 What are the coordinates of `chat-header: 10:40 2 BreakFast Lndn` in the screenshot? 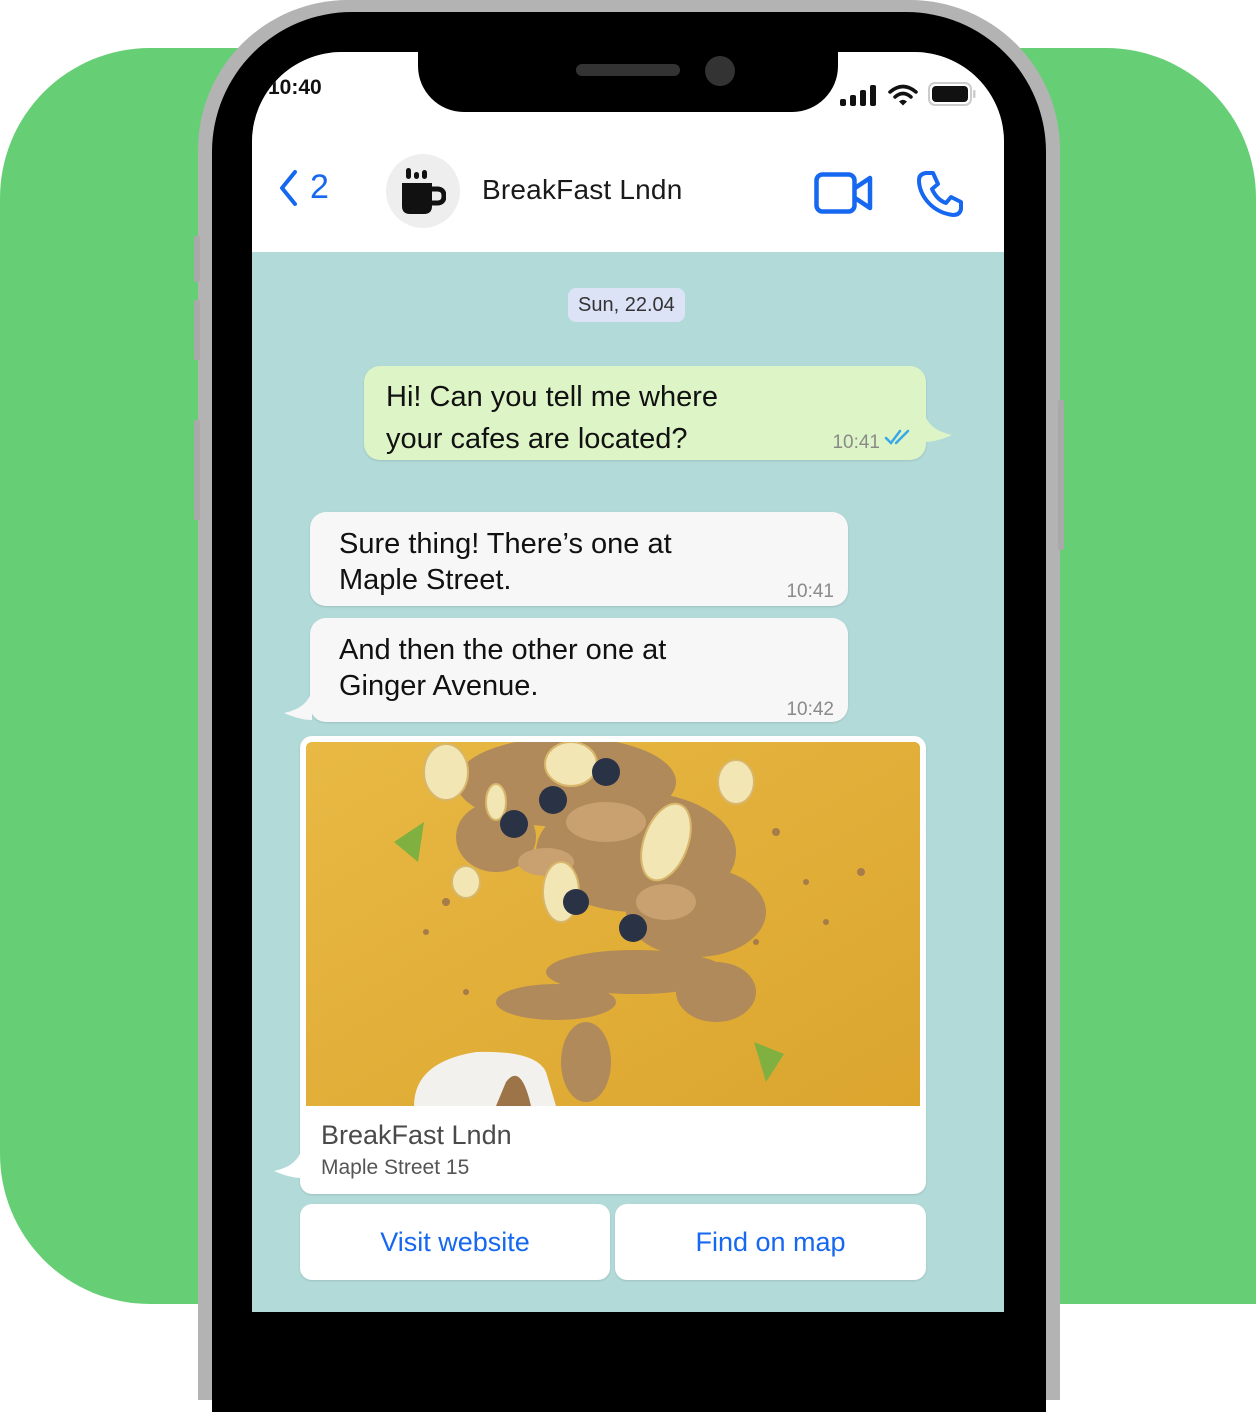 It's located at (628, 152).